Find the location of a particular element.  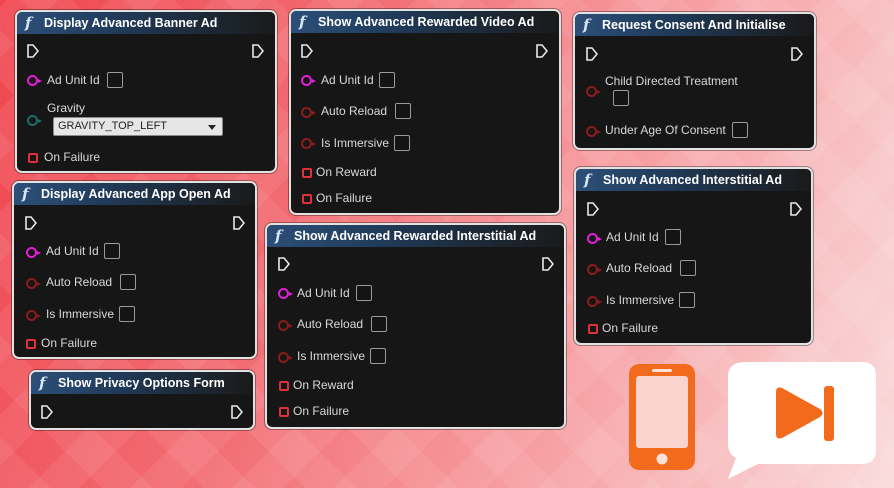

node-title: Display Advanced App Open Ad is located at coordinates (136, 194).